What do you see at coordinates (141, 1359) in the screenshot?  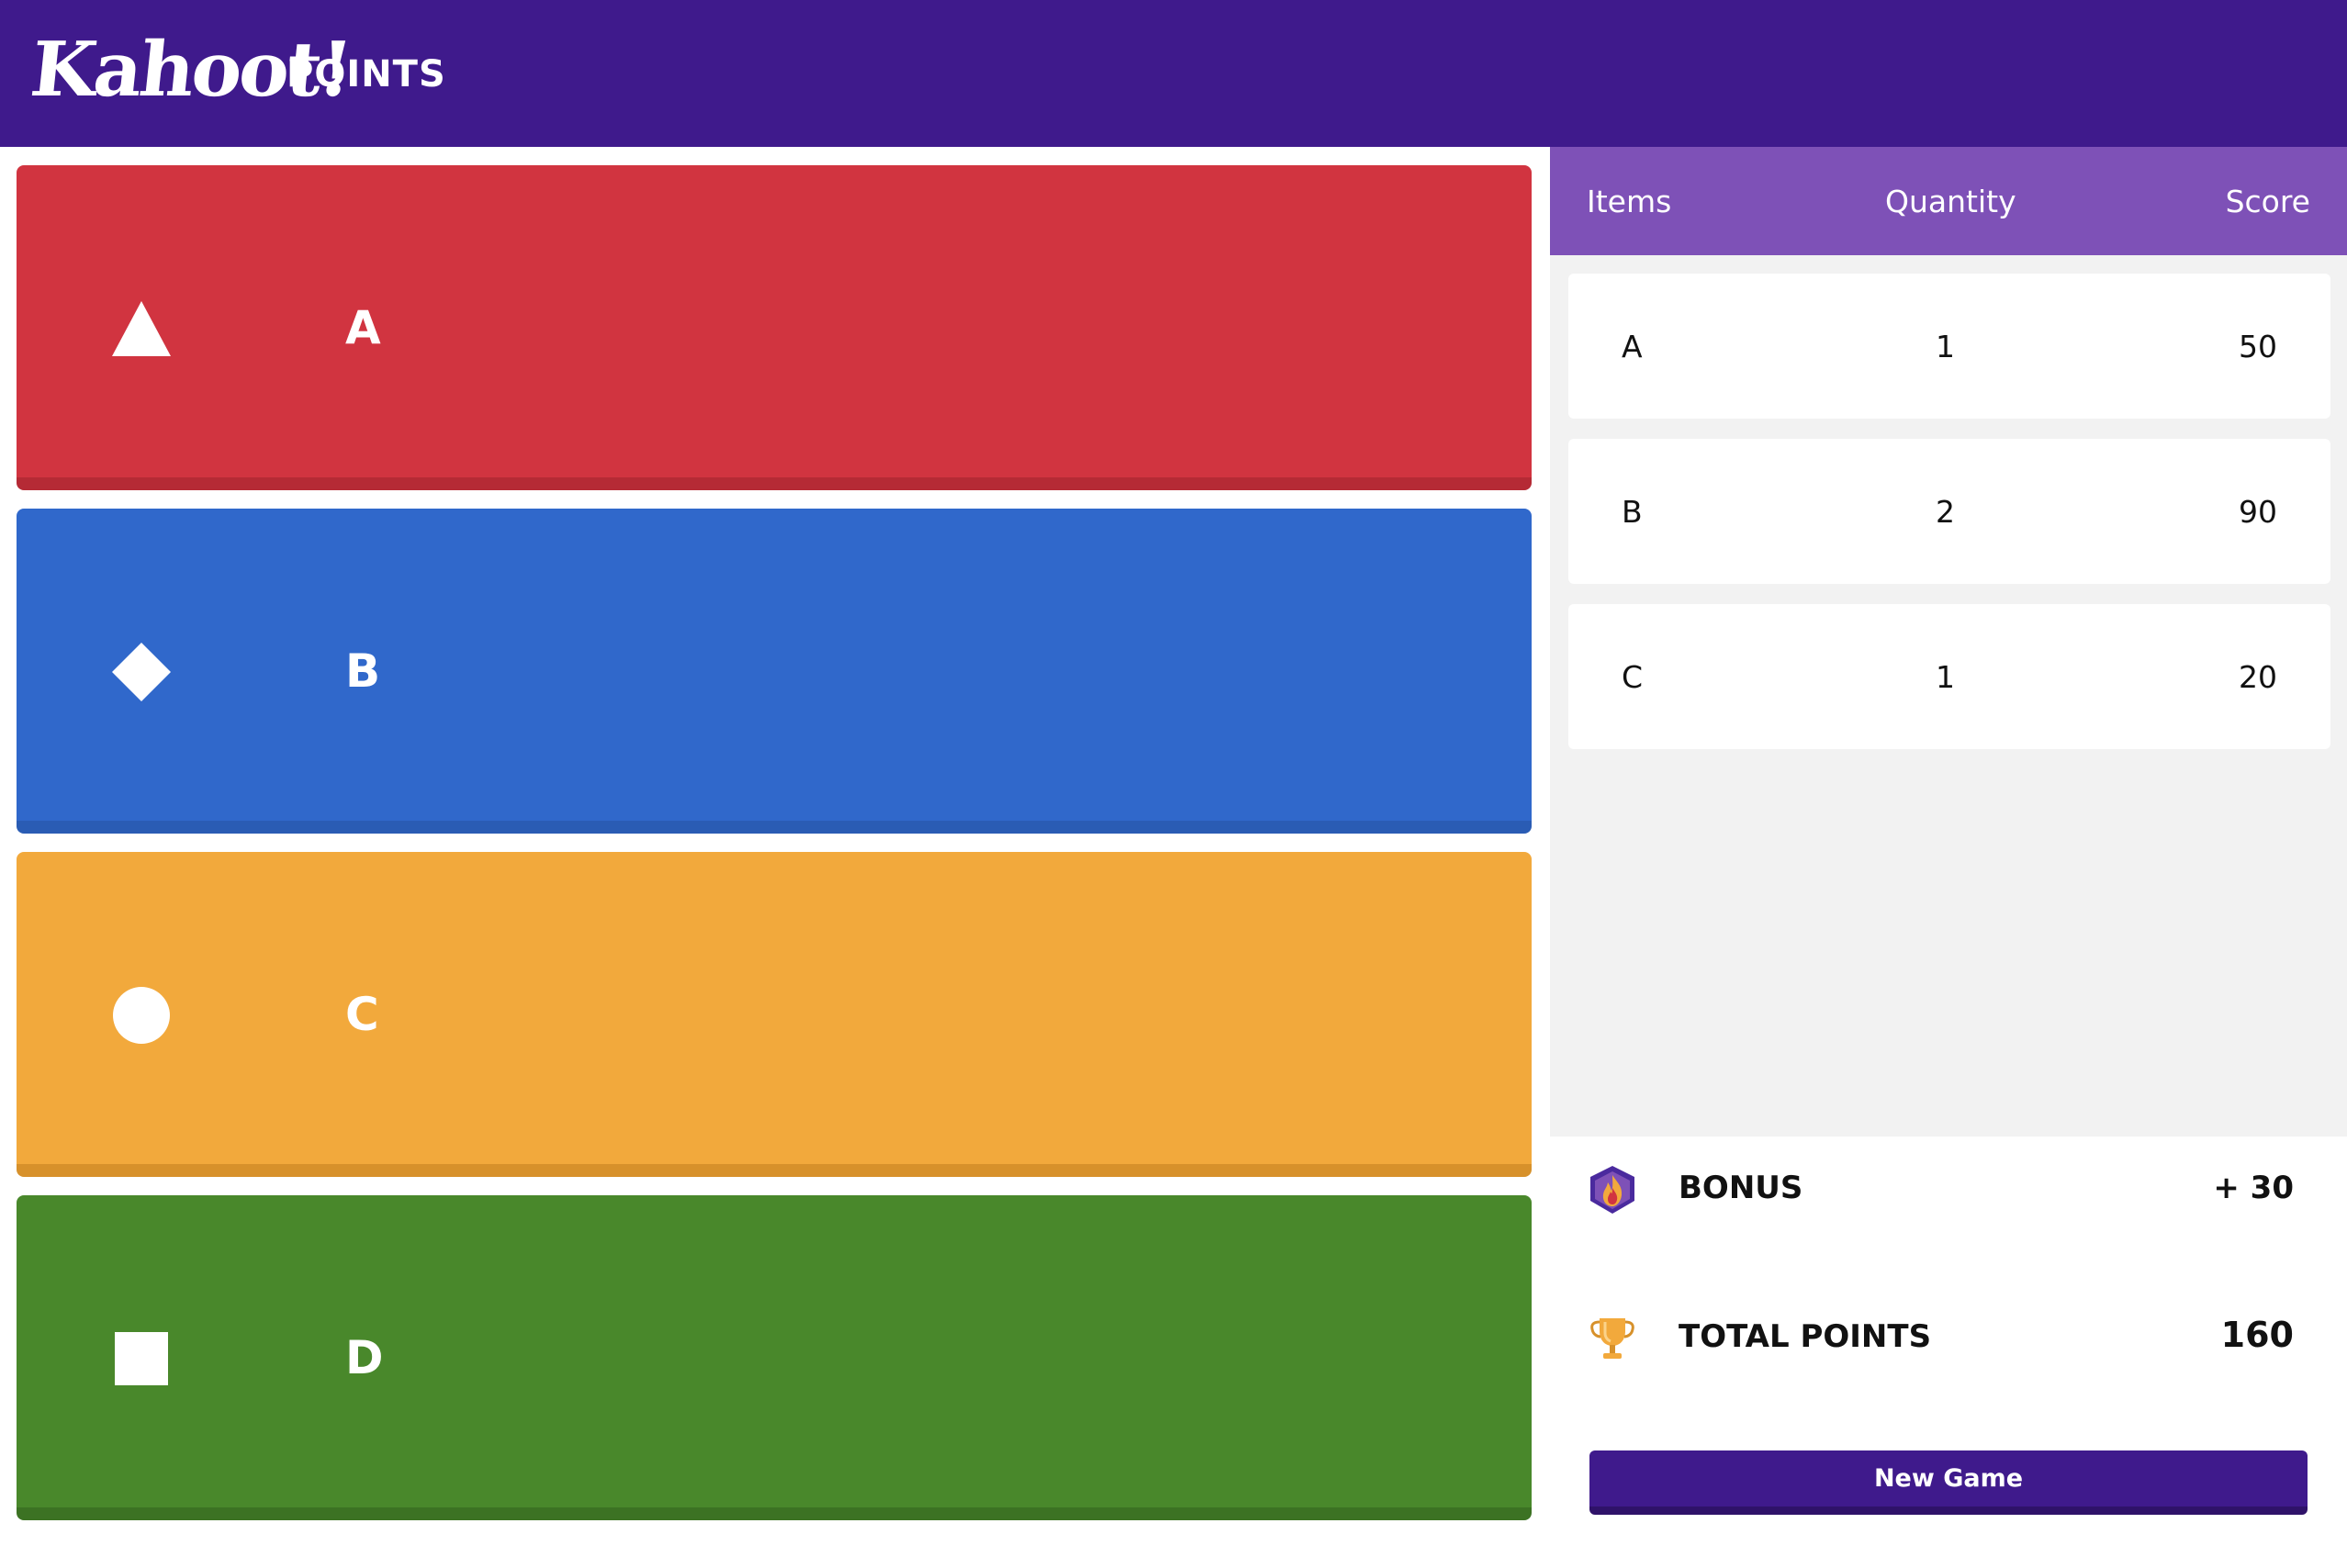 I see `square-icon` at bounding box center [141, 1359].